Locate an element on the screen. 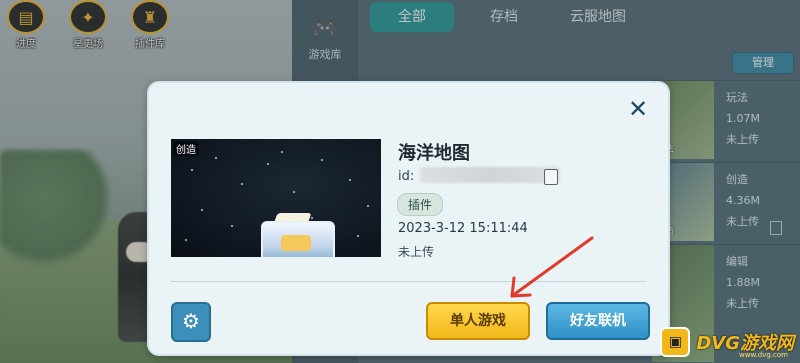 The image size is (800, 363). settings-button: ⚙ is located at coordinates (191, 322).